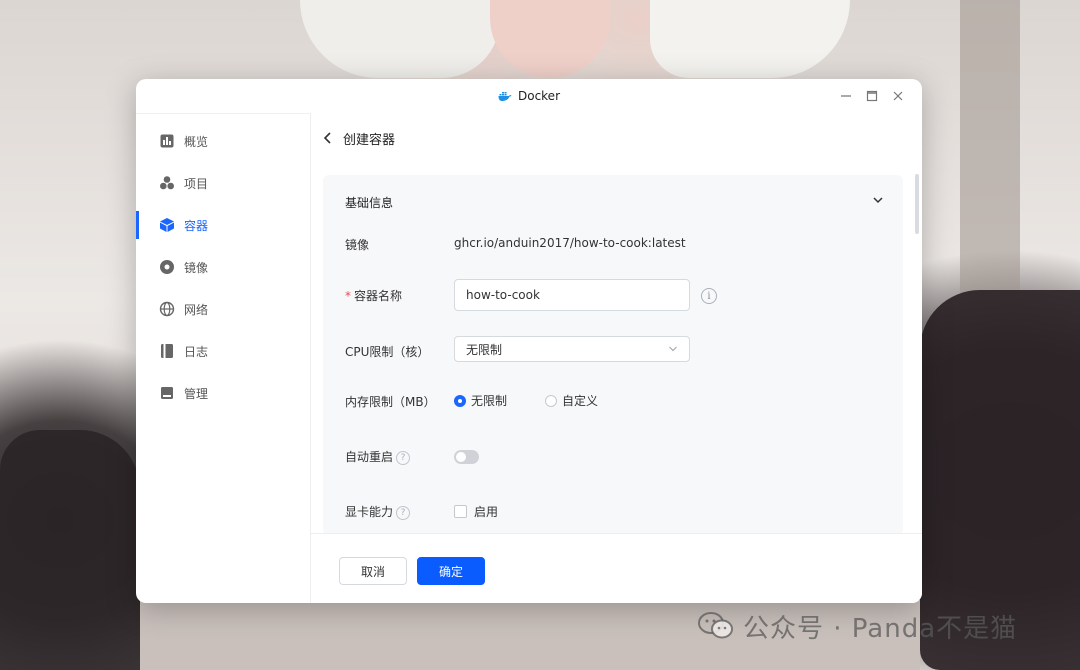 Image resolution: width=1080 pixels, height=670 pixels. I want to click on network-icon, so click(167, 309).